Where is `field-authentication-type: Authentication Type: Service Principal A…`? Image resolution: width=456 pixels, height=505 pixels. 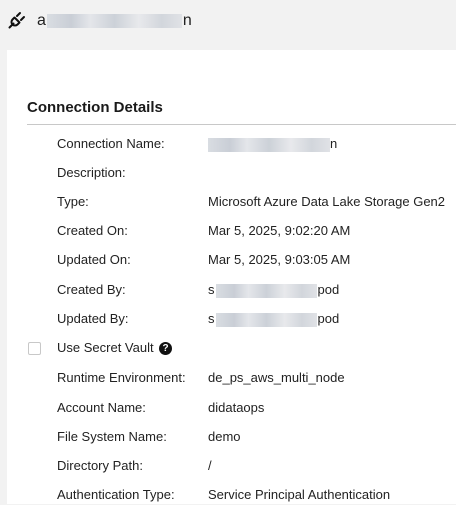
field-authentication-type: Authentication Type: Service Principal A… is located at coordinates (231, 495).